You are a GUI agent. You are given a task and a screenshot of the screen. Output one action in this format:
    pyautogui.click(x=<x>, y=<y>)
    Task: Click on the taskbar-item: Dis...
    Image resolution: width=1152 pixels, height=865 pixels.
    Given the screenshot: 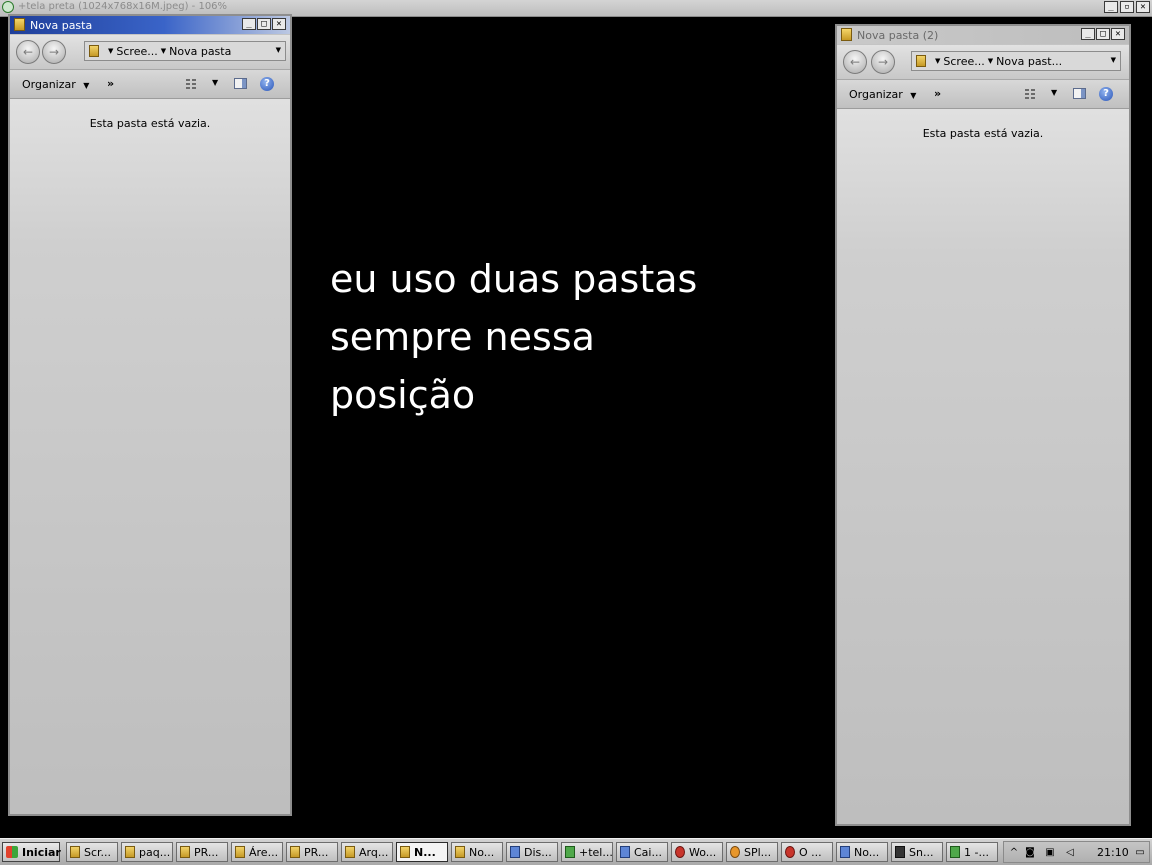 What is the action you would take?
    pyautogui.click(x=532, y=852)
    